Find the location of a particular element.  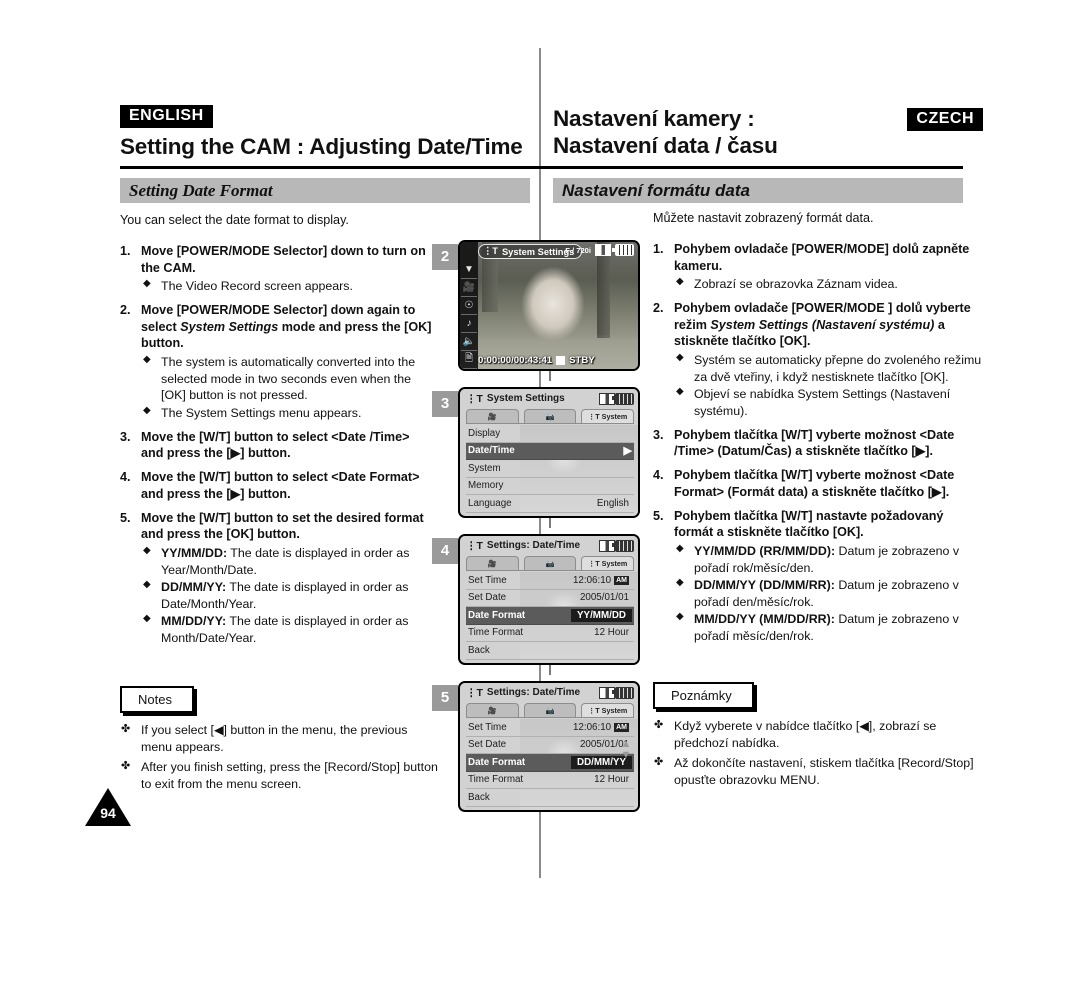

step-text-fragment: System Settings is located at coordinates (229, 326).